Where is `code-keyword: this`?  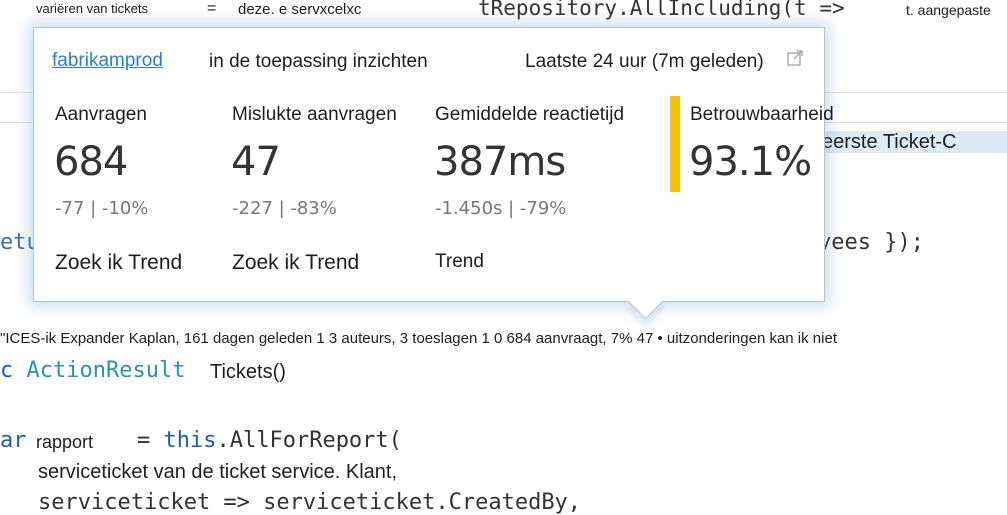 code-keyword: this is located at coordinates (190, 440).